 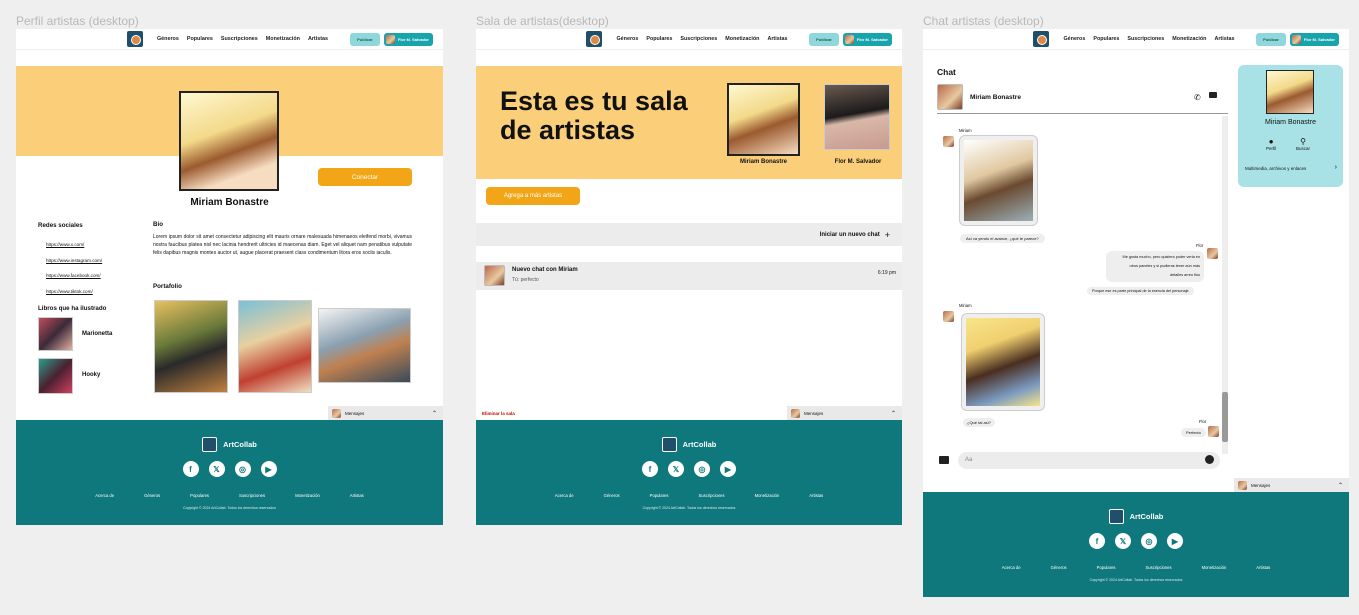 I want to click on link-x: https://www.x.com/, so click(x=74, y=245).